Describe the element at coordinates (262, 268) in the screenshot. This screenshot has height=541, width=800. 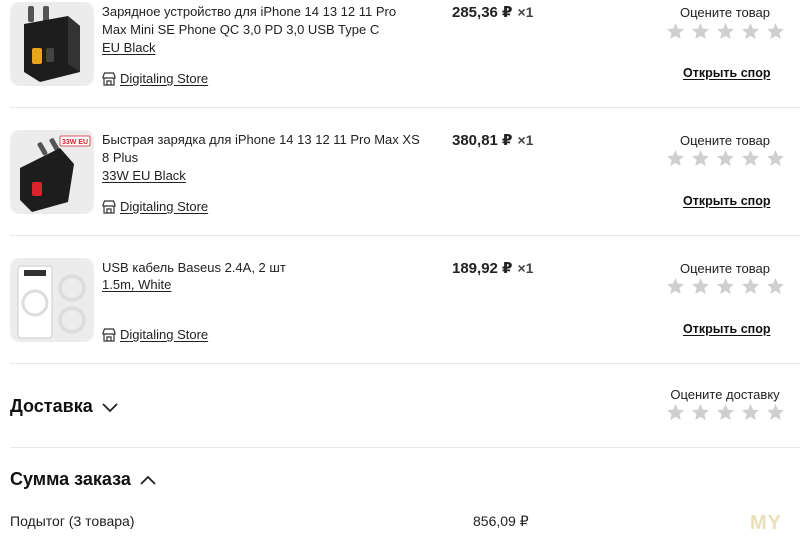
I see `product-title: USB кабель Baseus 2.4A, 2 шт` at that location.